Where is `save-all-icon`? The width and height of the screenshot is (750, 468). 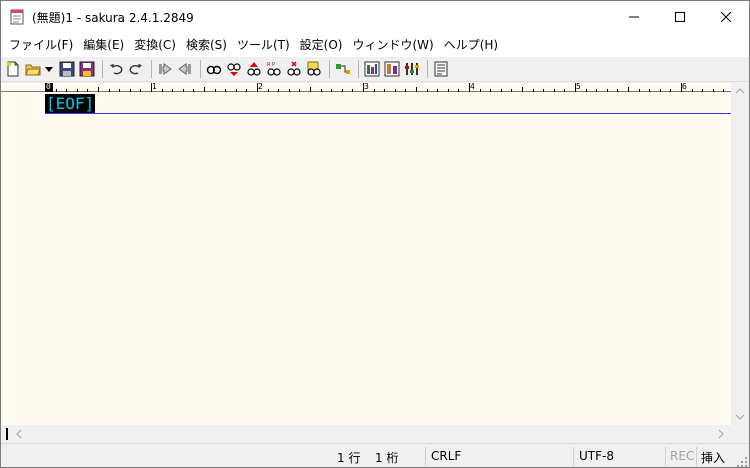 save-all-icon is located at coordinates (87, 69).